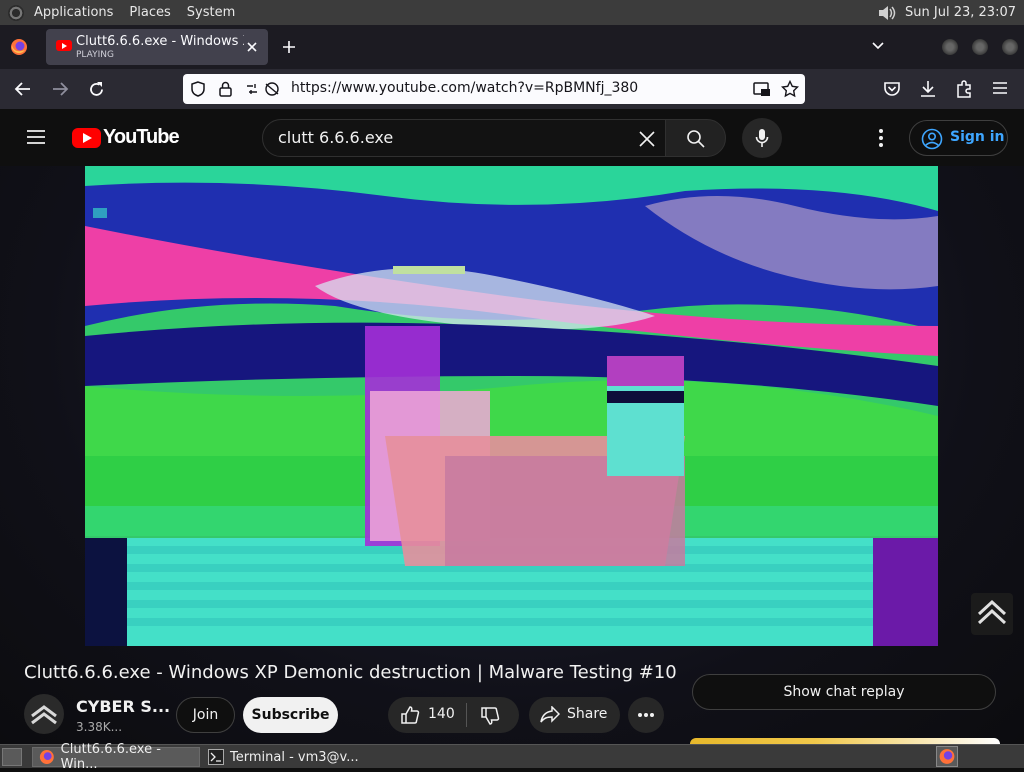  Describe the element at coordinates (466, 715) in the screenshot. I see `like-divider` at that location.